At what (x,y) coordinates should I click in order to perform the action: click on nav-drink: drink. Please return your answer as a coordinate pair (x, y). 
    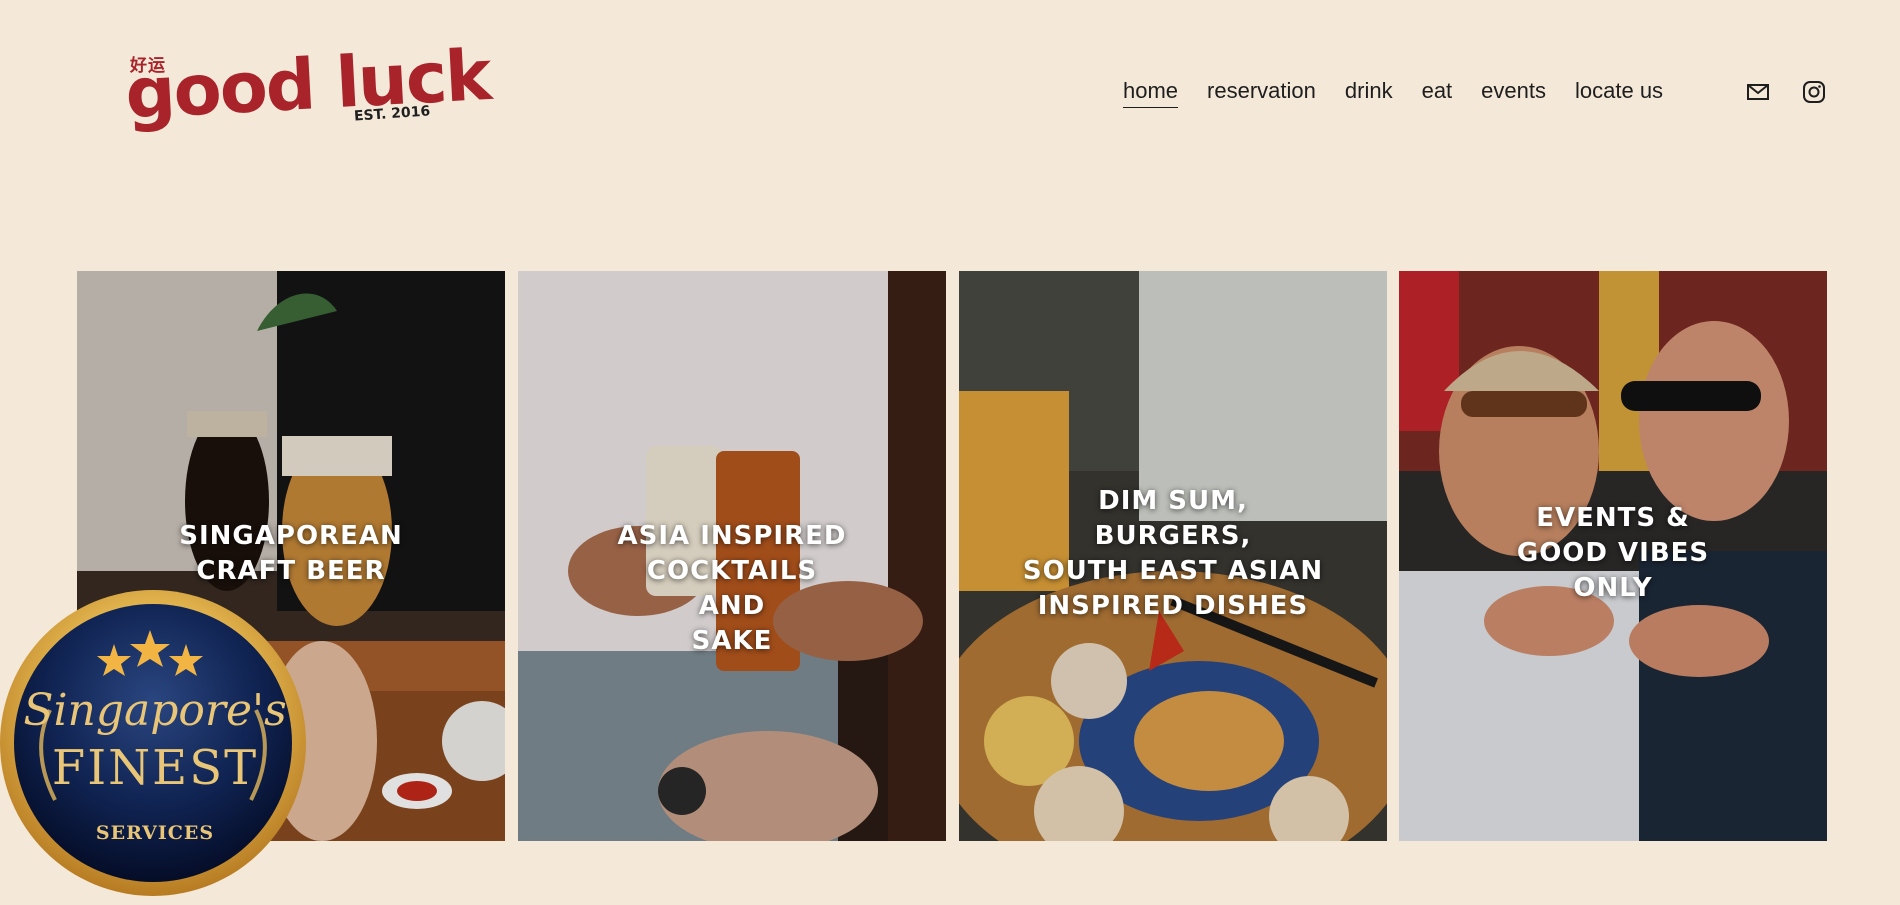
    Looking at the image, I should click on (1369, 93).